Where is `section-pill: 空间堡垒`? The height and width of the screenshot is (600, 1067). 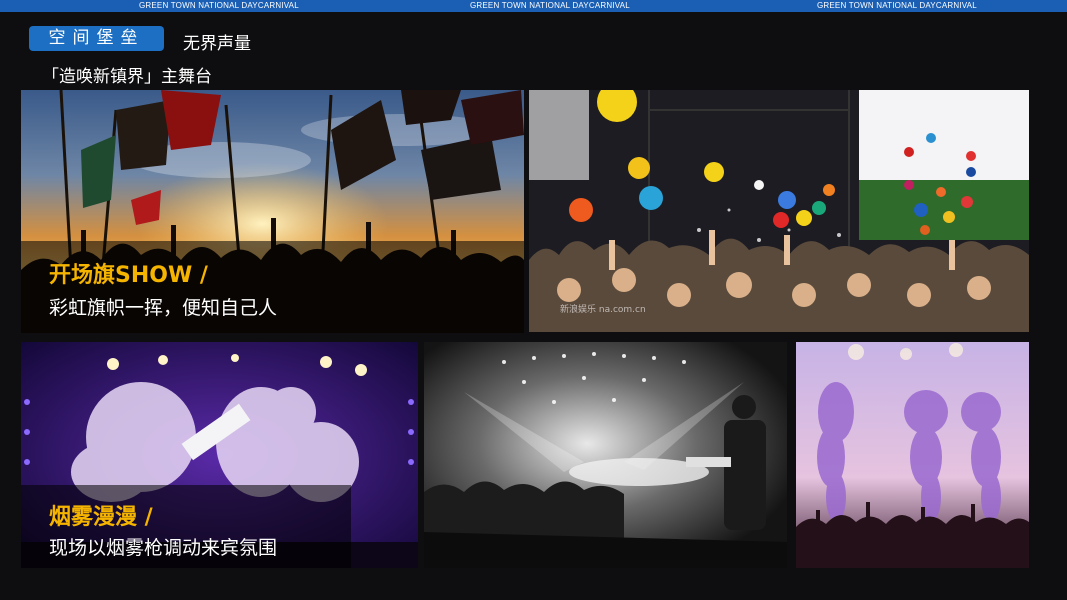
section-pill: 空间堡垒 is located at coordinates (96, 38).